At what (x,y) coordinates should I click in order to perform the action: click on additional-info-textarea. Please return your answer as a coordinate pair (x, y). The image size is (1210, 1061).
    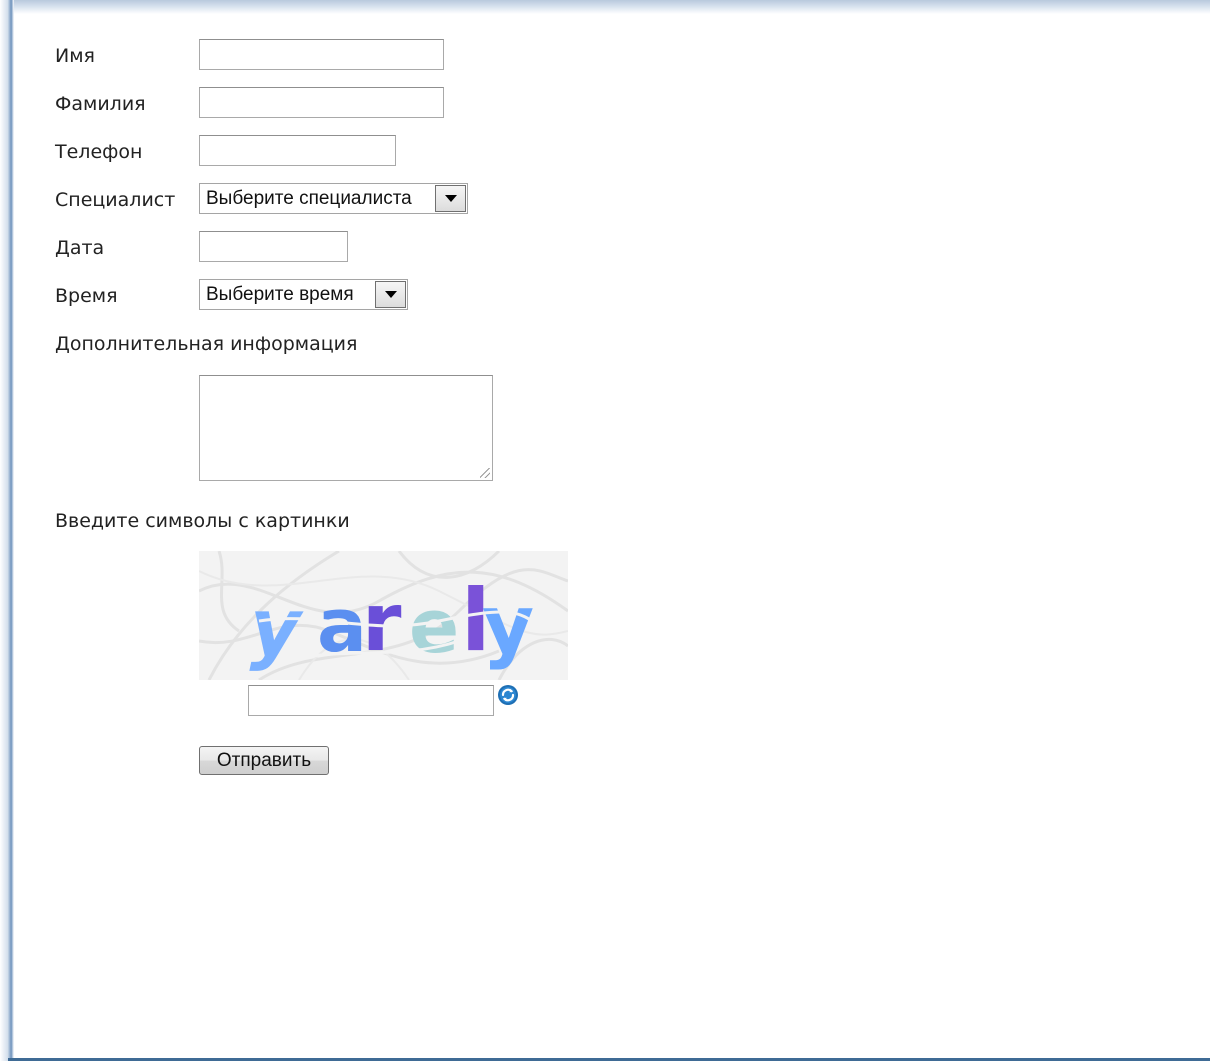
    Looking at the image, I should click on (346, 428).